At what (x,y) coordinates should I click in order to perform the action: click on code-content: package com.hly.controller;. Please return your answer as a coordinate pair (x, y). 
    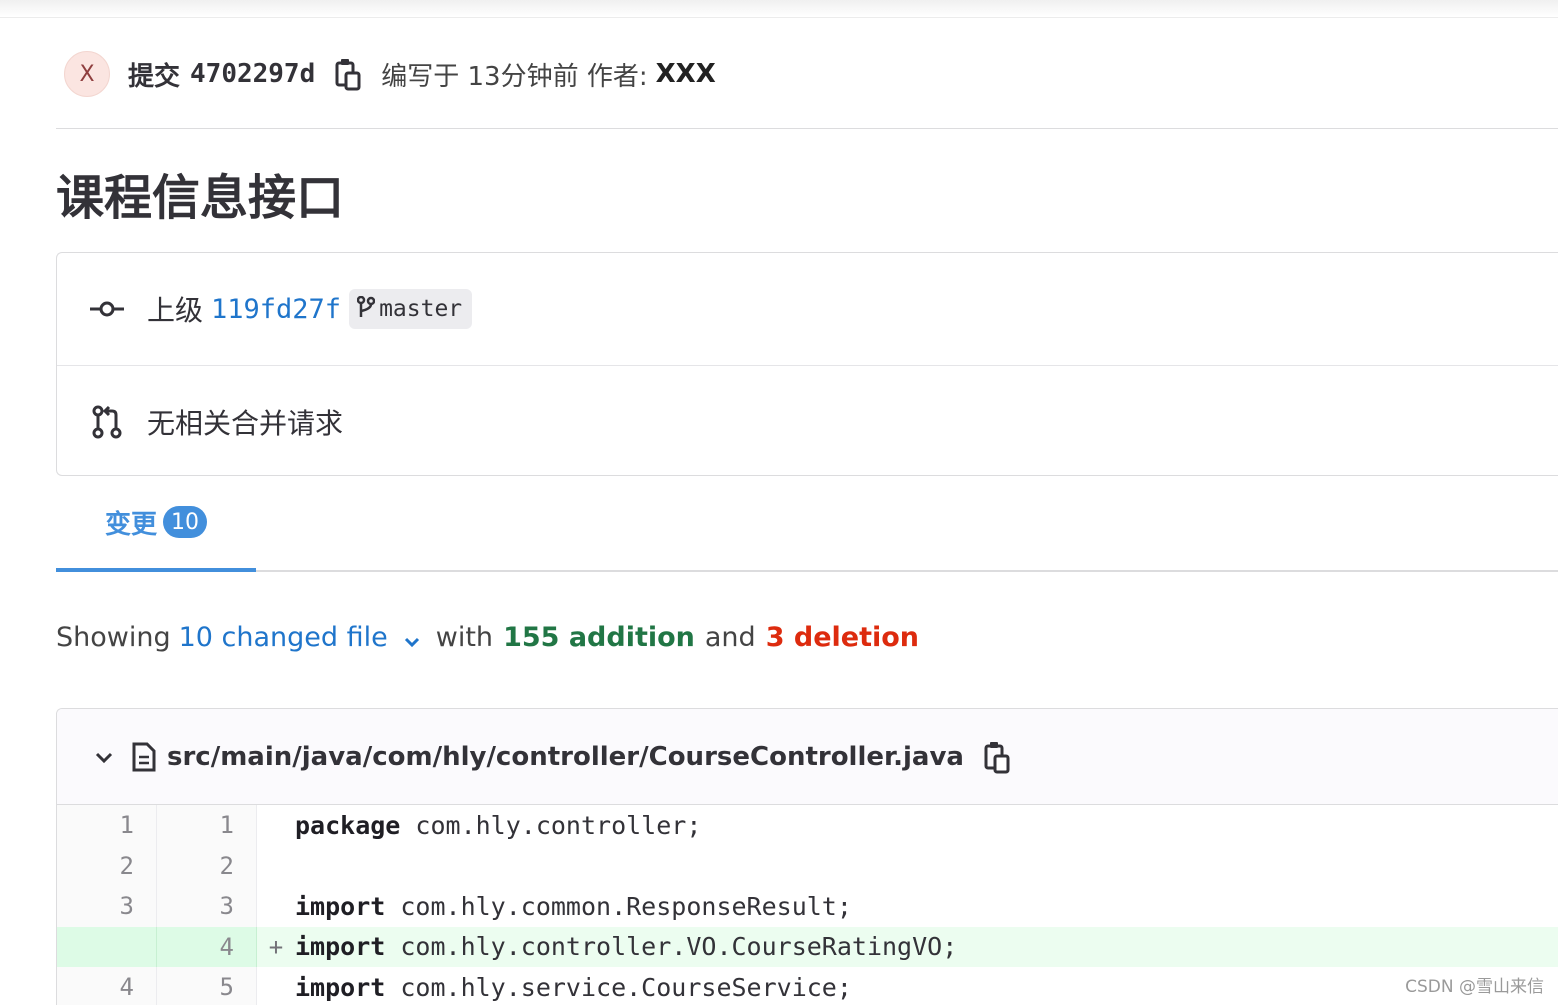
    Looking at the image, I should click on (498, 825).